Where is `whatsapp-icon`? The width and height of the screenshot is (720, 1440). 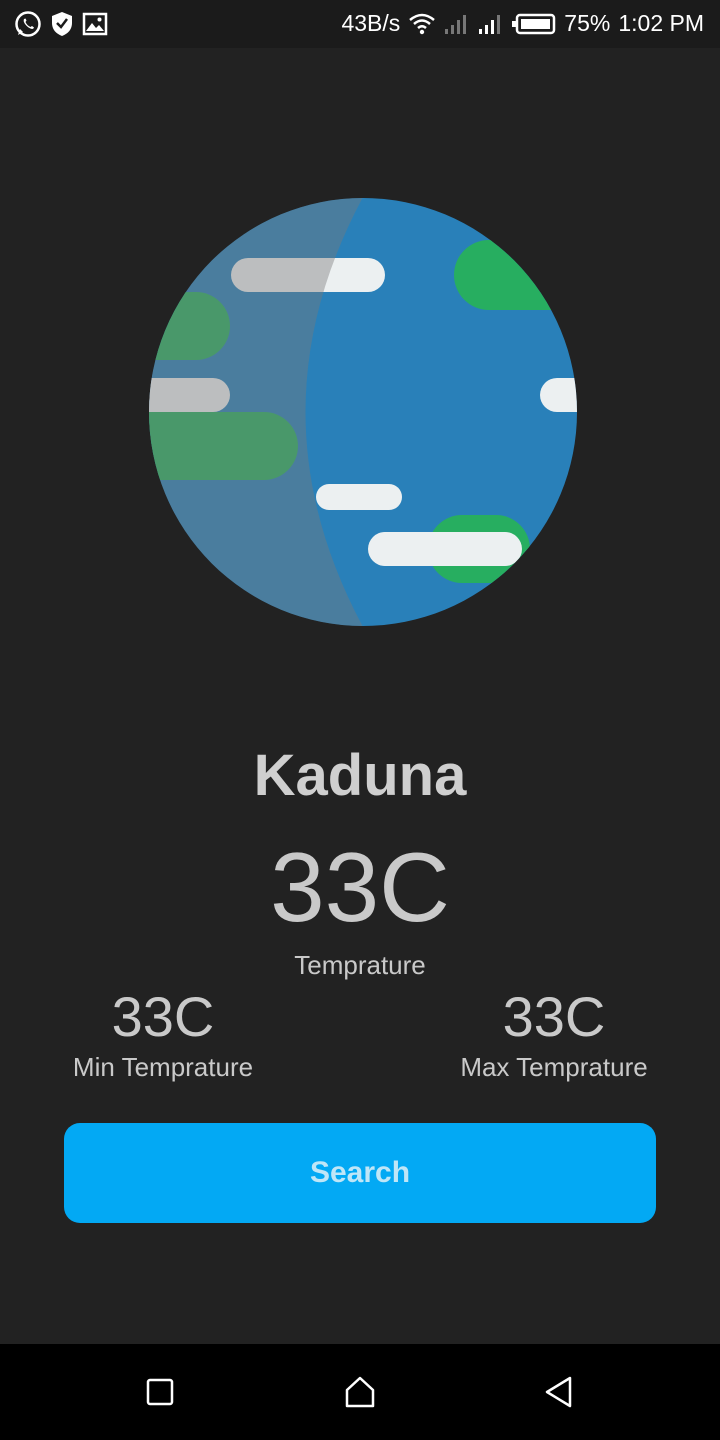
whatsapp-icon is located at coordinates (28, 24).